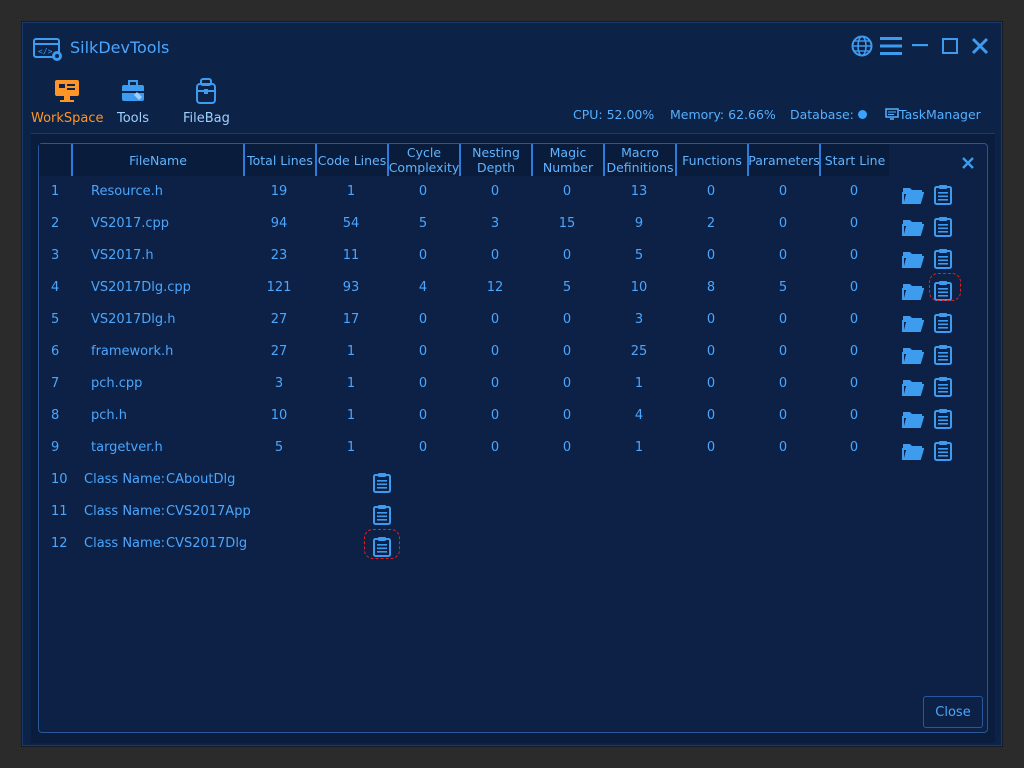  I want to click on cell-index: 5, so click(55, 319).